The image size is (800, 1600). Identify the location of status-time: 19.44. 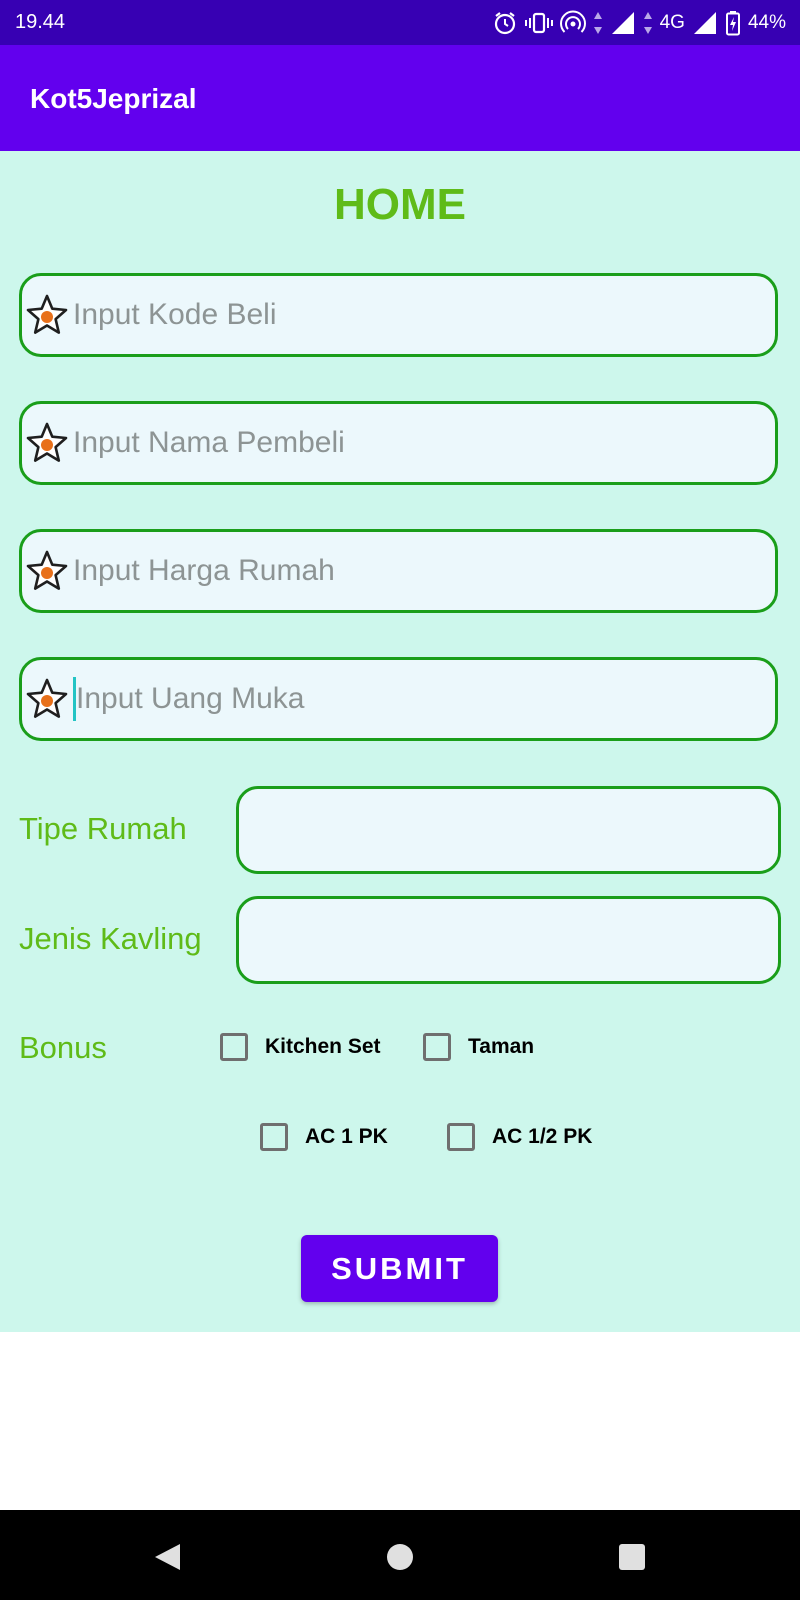
(40, 22).